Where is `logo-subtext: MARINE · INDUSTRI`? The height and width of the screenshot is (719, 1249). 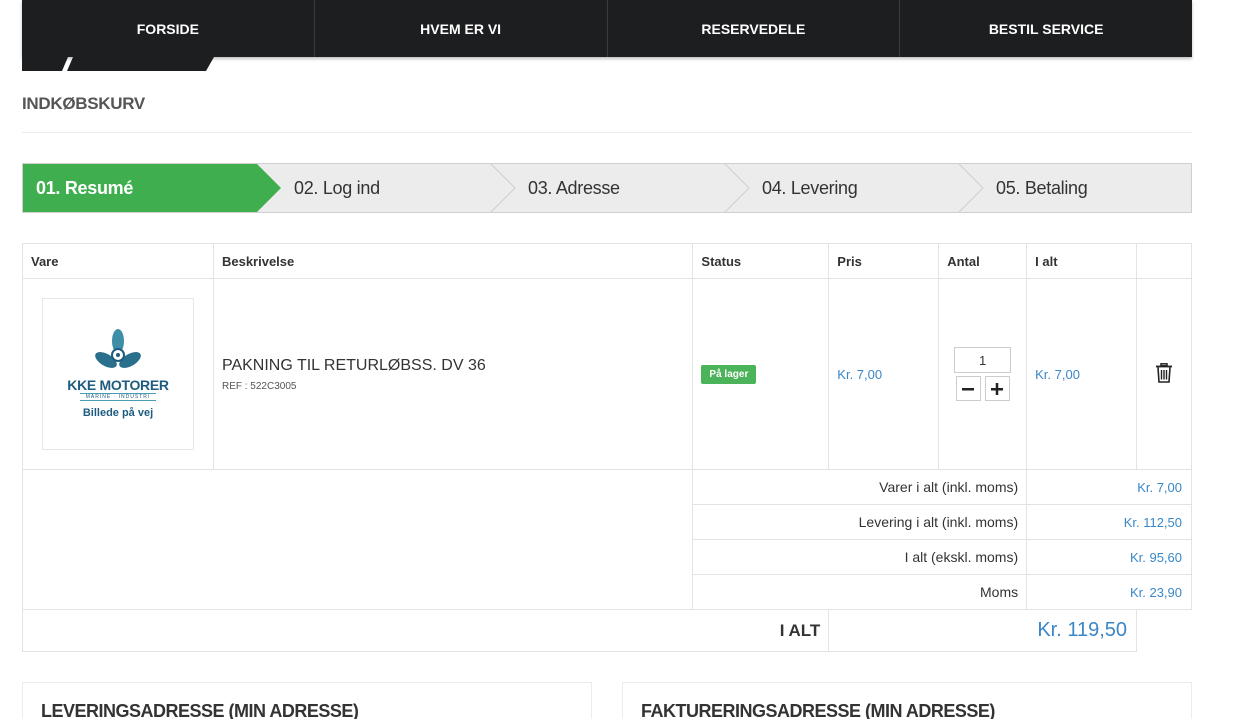 logo-subtext: MARINE · INDUSTRI is located at coordinates (118, 397).